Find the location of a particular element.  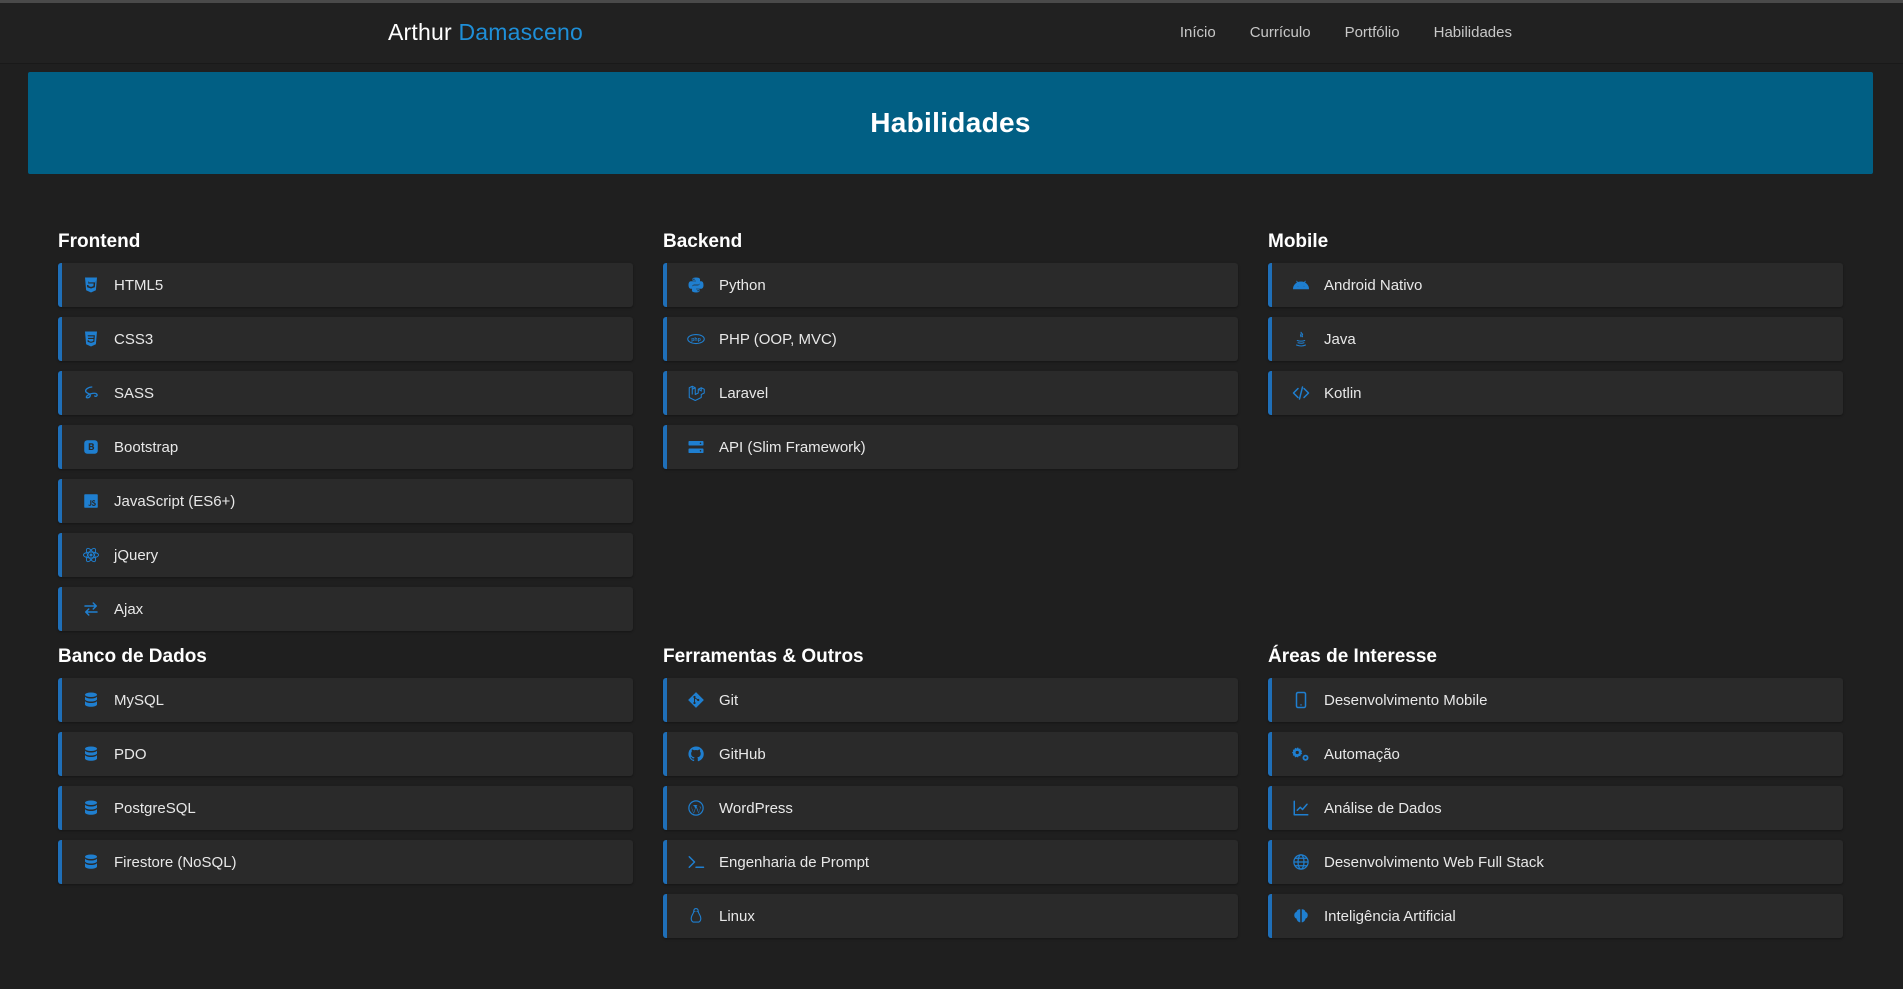

nav-link-habilidades: Habilidades is located at coordinates (1473, 32).